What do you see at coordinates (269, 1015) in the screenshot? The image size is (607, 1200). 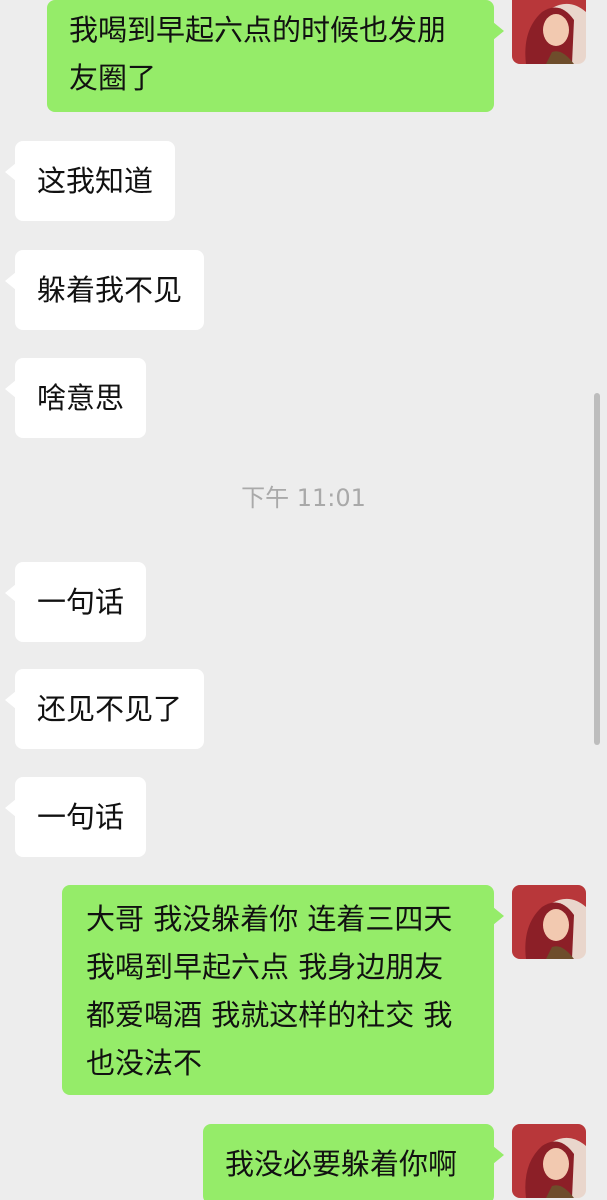 I see `message-text-line: 都爱喝酒 我就这样的社交 我` at bounding box center [269, 1015].